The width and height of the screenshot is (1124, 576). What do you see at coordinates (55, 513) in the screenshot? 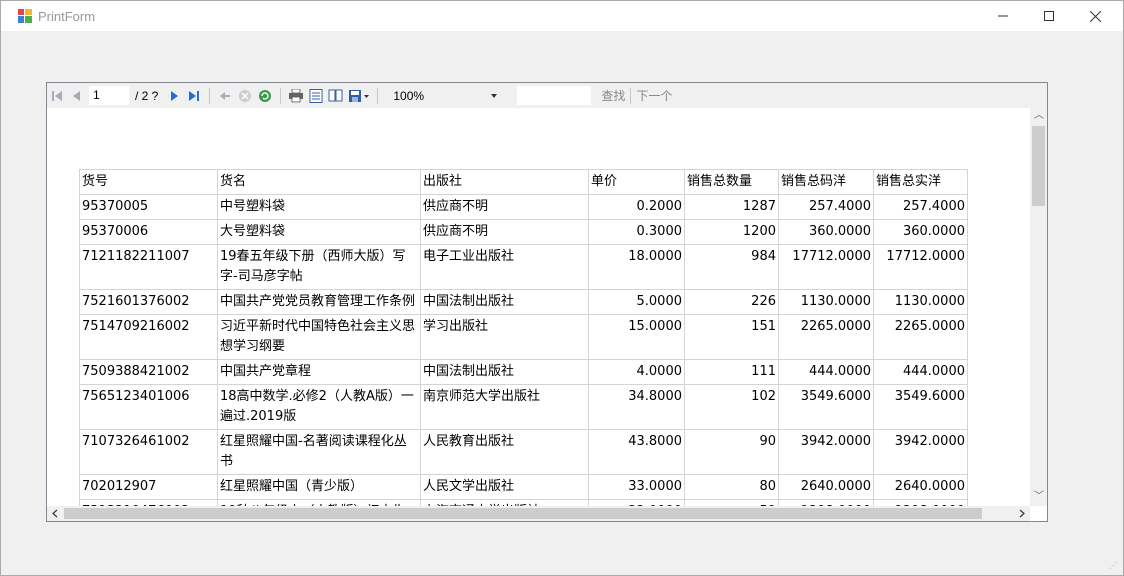
I see `scroll-left-icon` at bounding box center [55, 513].